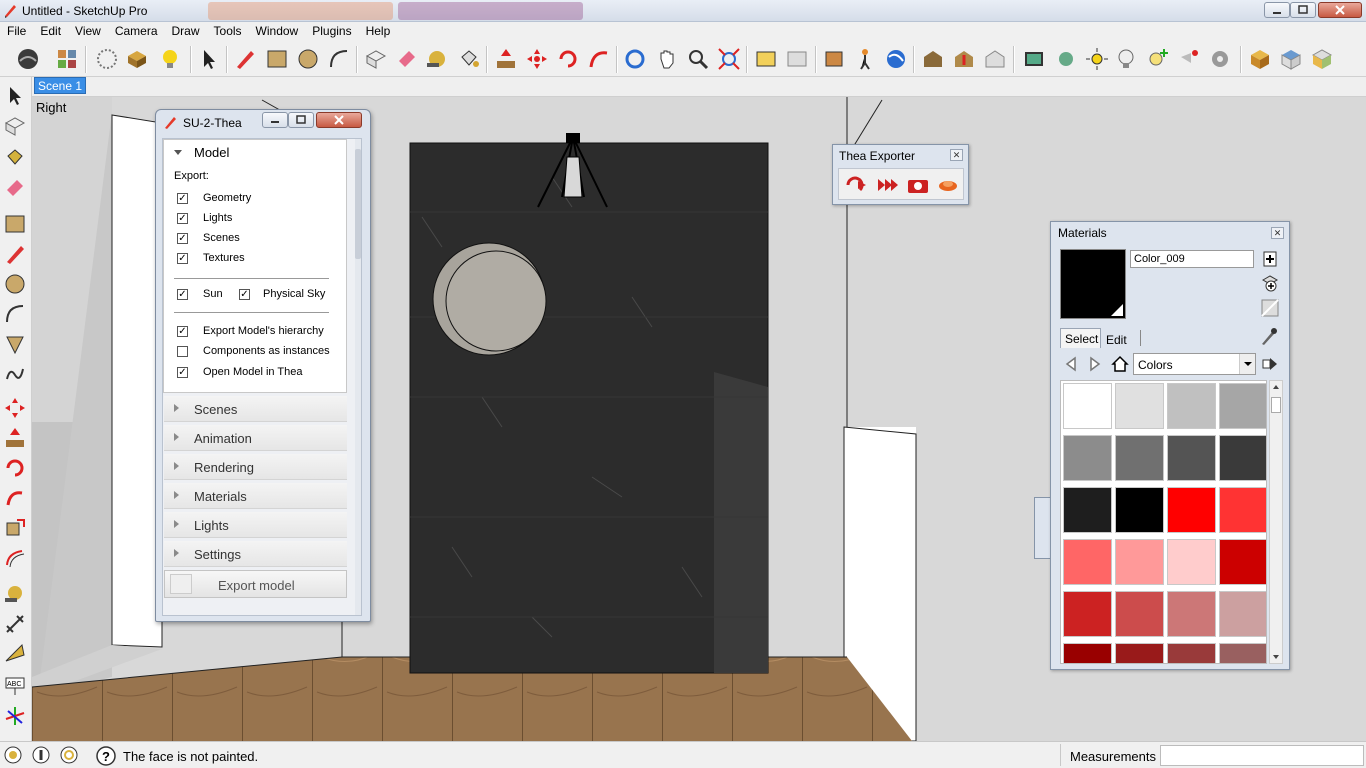 This screenshot has width=1366, height=768. I want to click on geo-location-status-icon, so click(13, 755).